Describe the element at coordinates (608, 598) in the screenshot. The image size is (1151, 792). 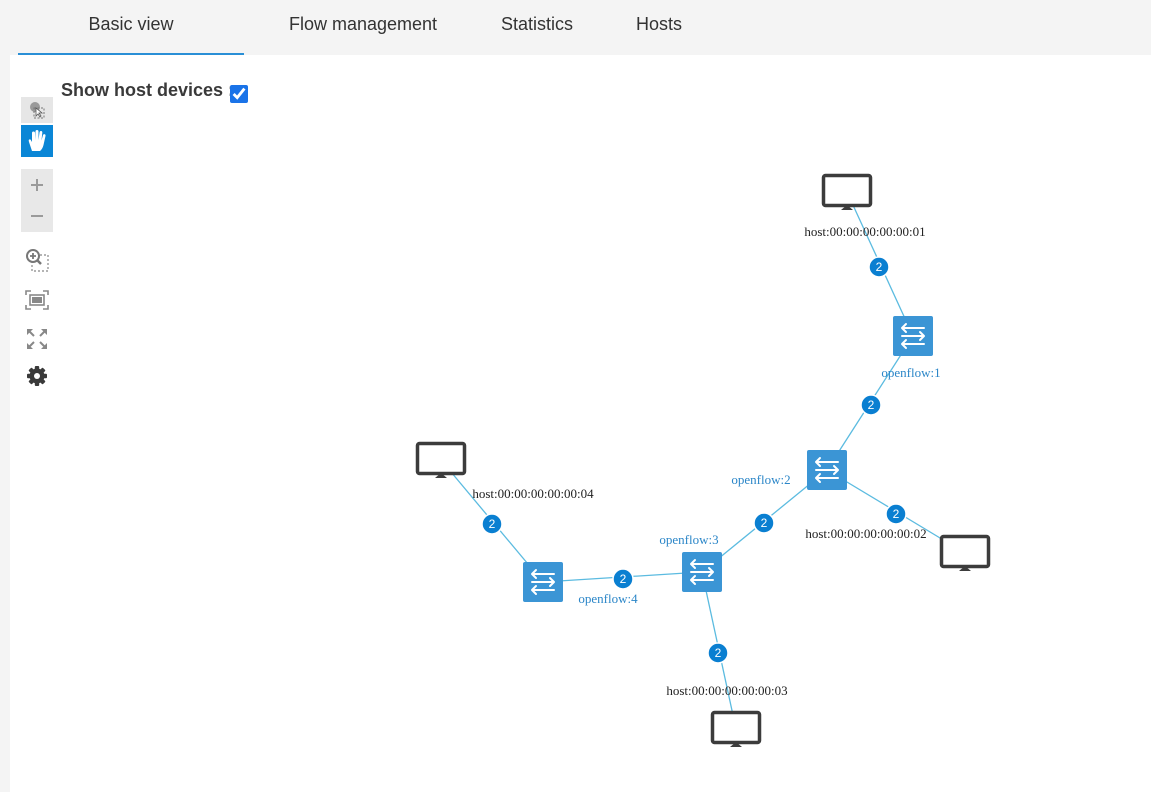
I see `switch-label: openflow:4` at that location.